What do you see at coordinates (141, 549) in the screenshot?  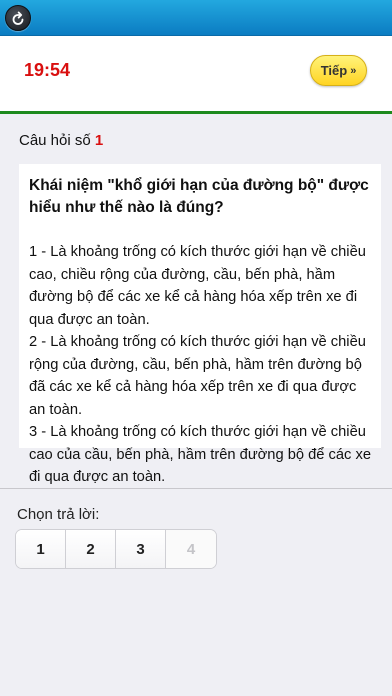 I see `answer-option-3: 3` at bounding box center [141, 549].